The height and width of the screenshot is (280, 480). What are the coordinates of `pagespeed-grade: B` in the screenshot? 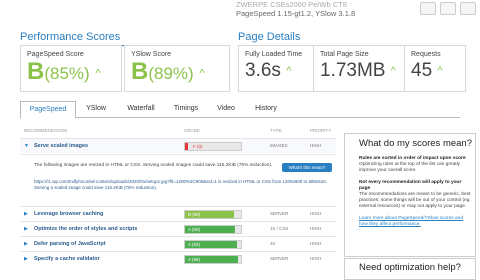 It's located at (36, 71).